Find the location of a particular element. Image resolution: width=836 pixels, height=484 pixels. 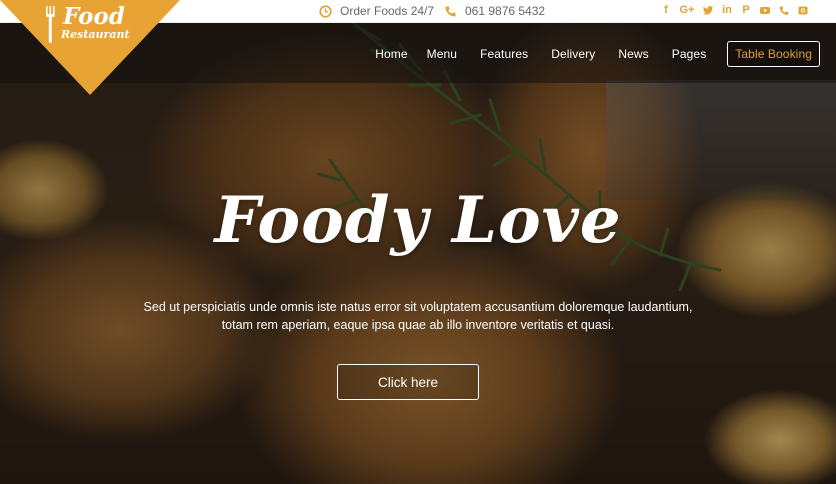

brand-logo: Food Restaurant is located at coordinates (90, 47).